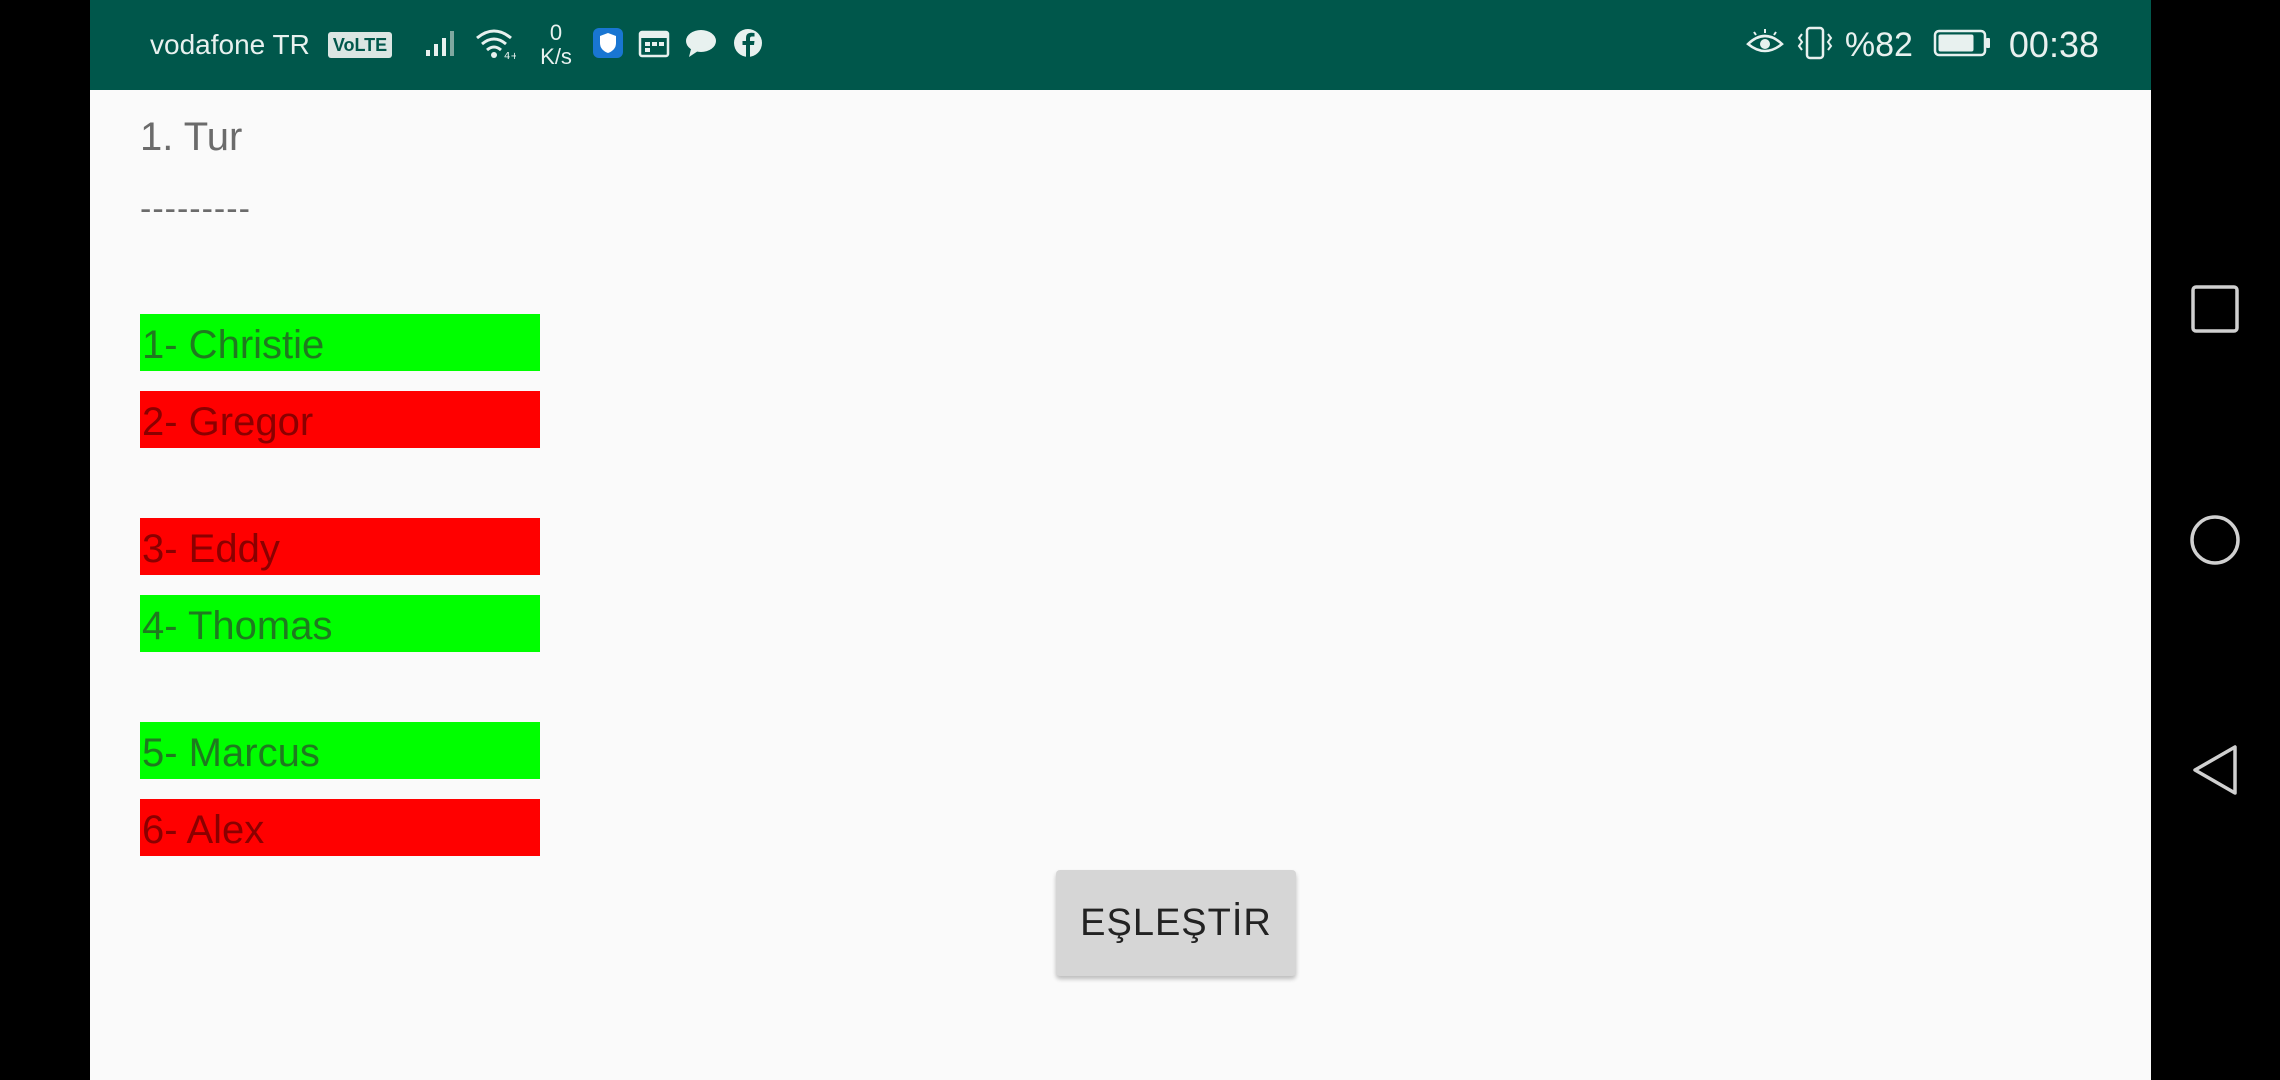 This screenshot has height=1080, width=2280. What do you see at coordinates (442, 45) in the screenshot?
I see `signal-icon` at bounding box center [442, 45].